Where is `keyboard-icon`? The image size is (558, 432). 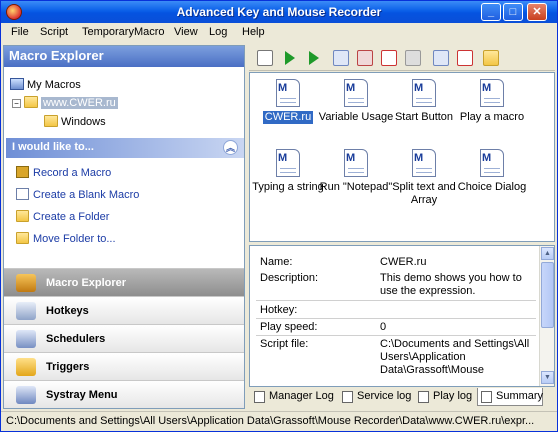
keyboard-icon is located at coordinates (26, 311).